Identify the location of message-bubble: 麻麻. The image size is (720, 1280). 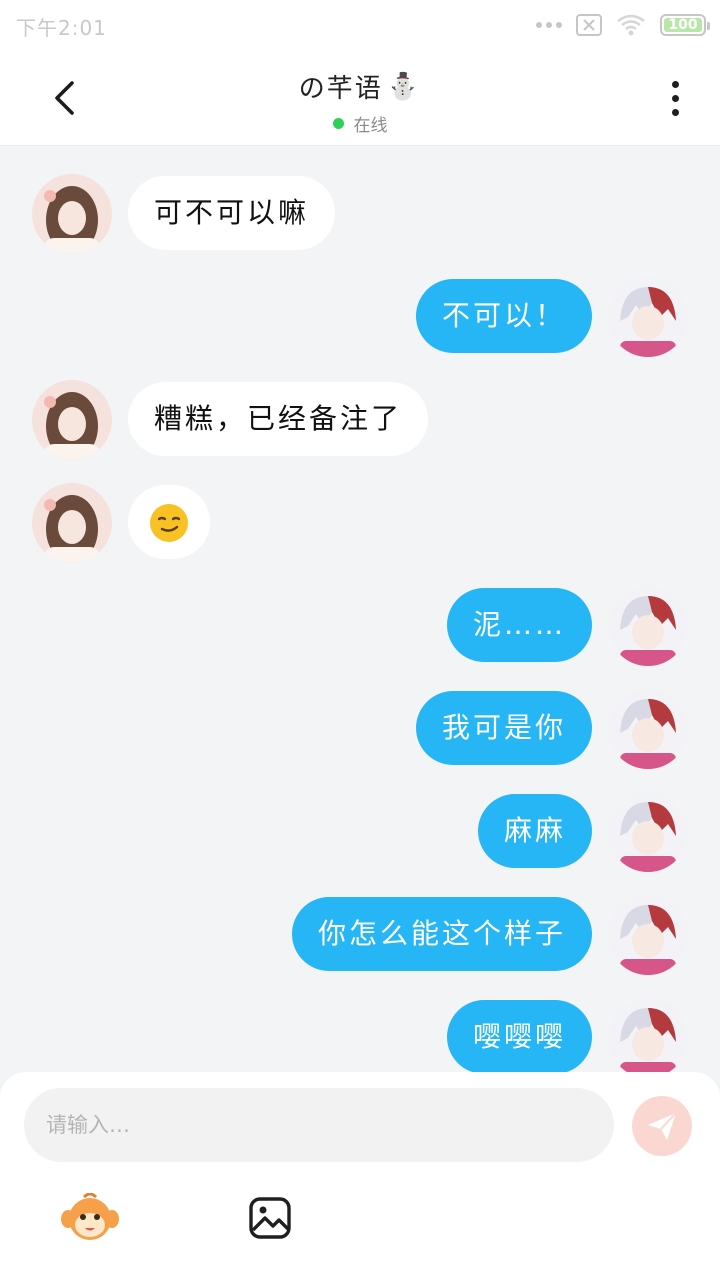
(534, 831).